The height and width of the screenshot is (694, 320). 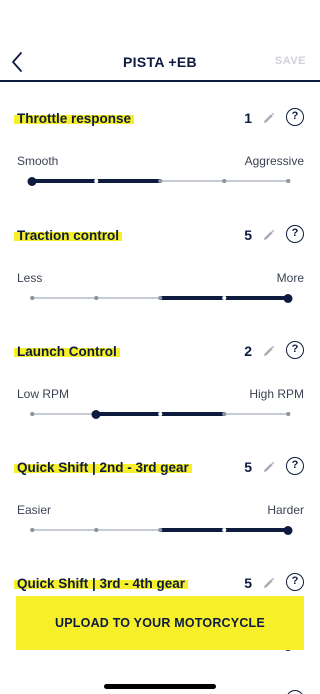 I want to click on setting-title: Quick Shift | 3rd - 4th gear, so click(x=101, y=583).